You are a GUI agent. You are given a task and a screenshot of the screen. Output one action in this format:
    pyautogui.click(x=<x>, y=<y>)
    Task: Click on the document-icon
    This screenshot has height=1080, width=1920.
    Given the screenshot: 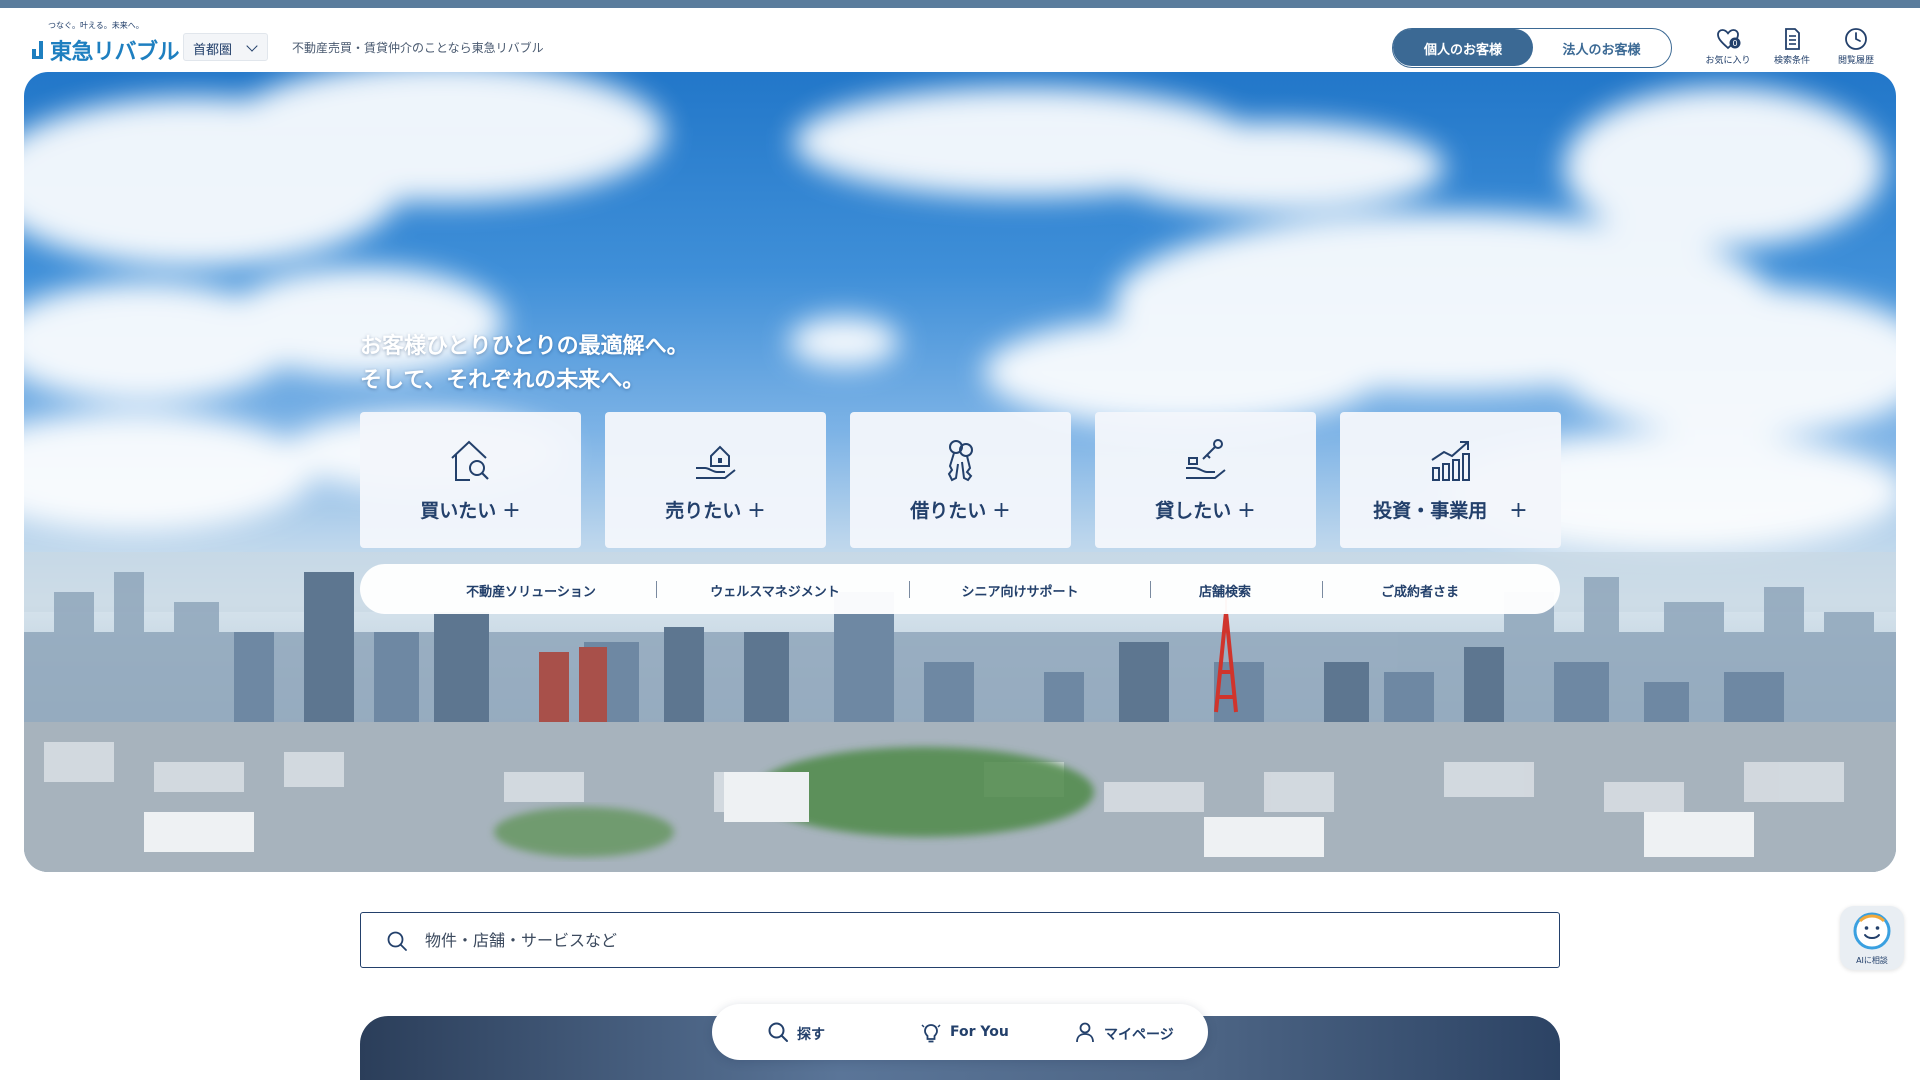 What is the action you would take?
    pyautogui.click(x=1792, y=39)
    